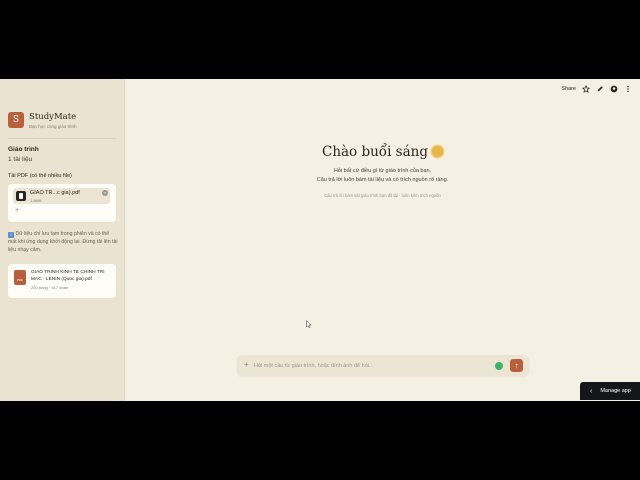 This screenshot has height=480, width=640. Describe the element at coordinates (21, 196) in the screenshot. I see `file-icon` at that location.